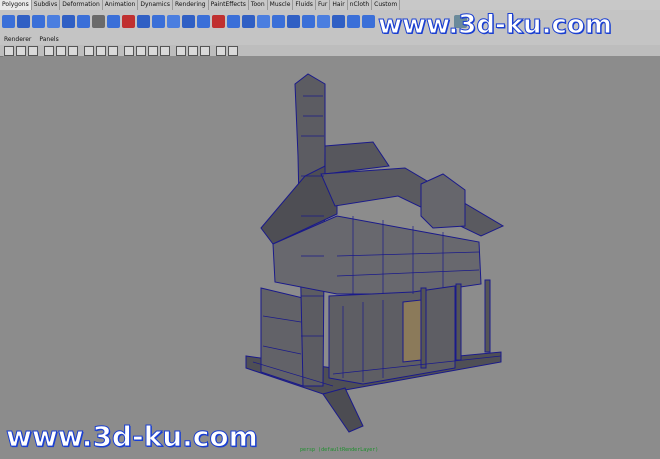  Describe the element at coordinates (233, 21) in the screenshot. I see `append-polygon-icon` at that location.